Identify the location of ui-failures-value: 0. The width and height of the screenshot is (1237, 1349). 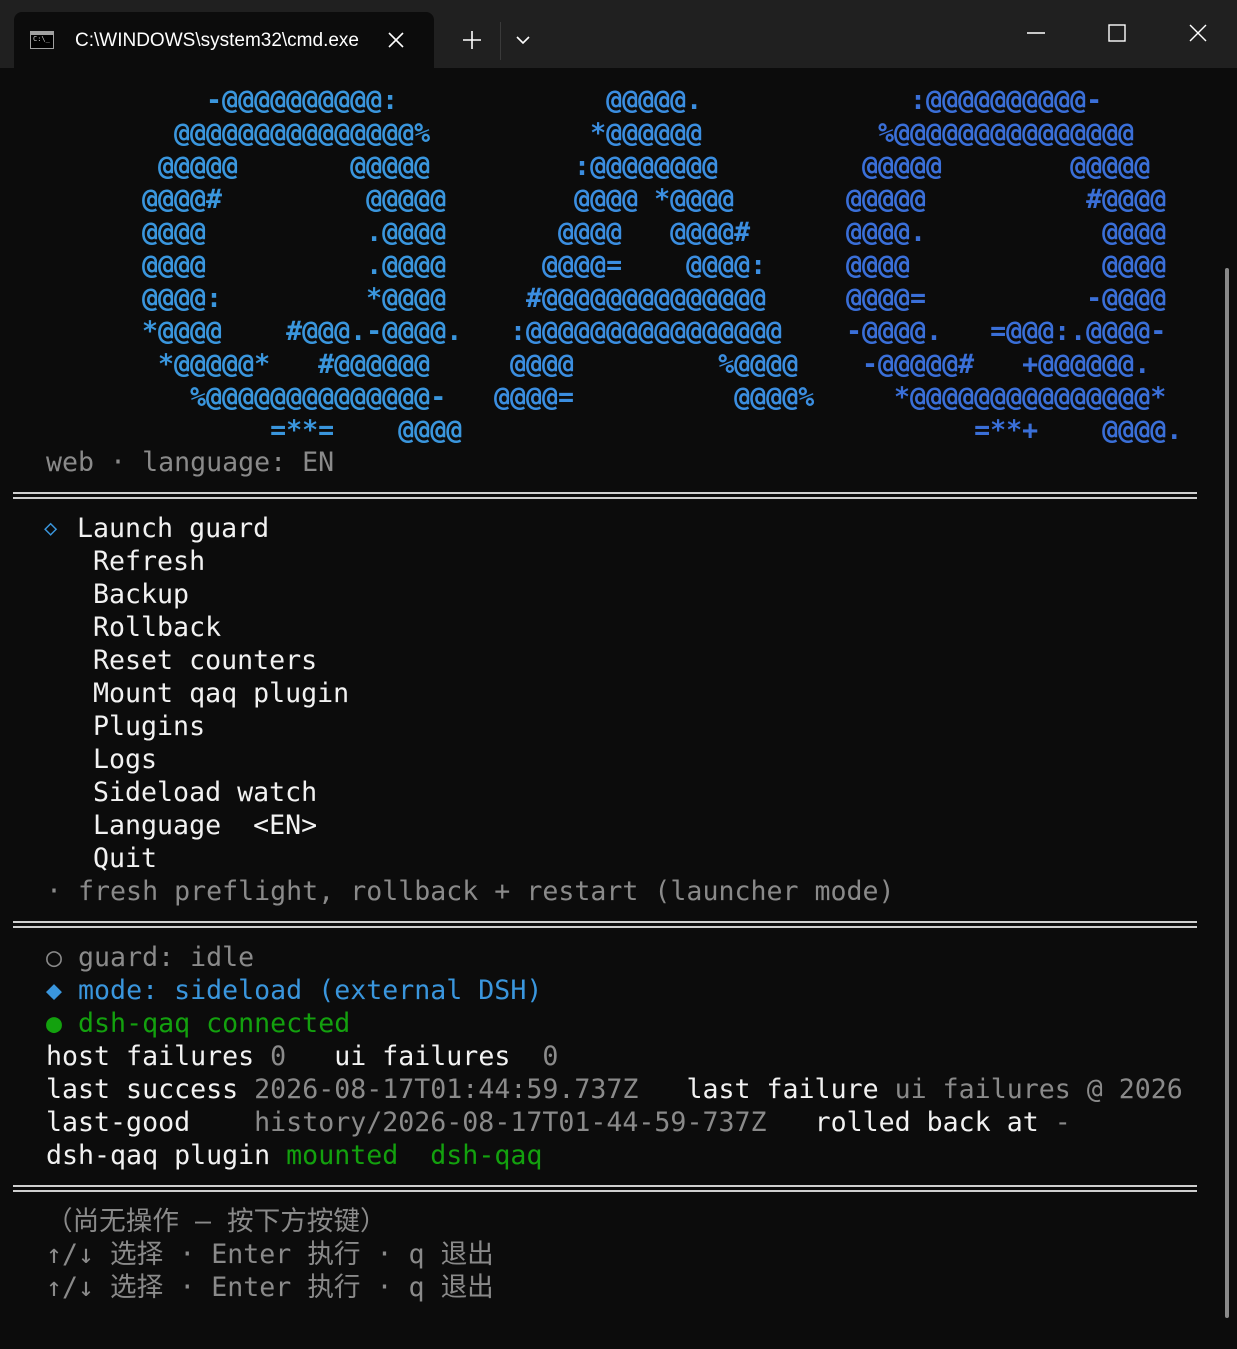
(550, 1056).